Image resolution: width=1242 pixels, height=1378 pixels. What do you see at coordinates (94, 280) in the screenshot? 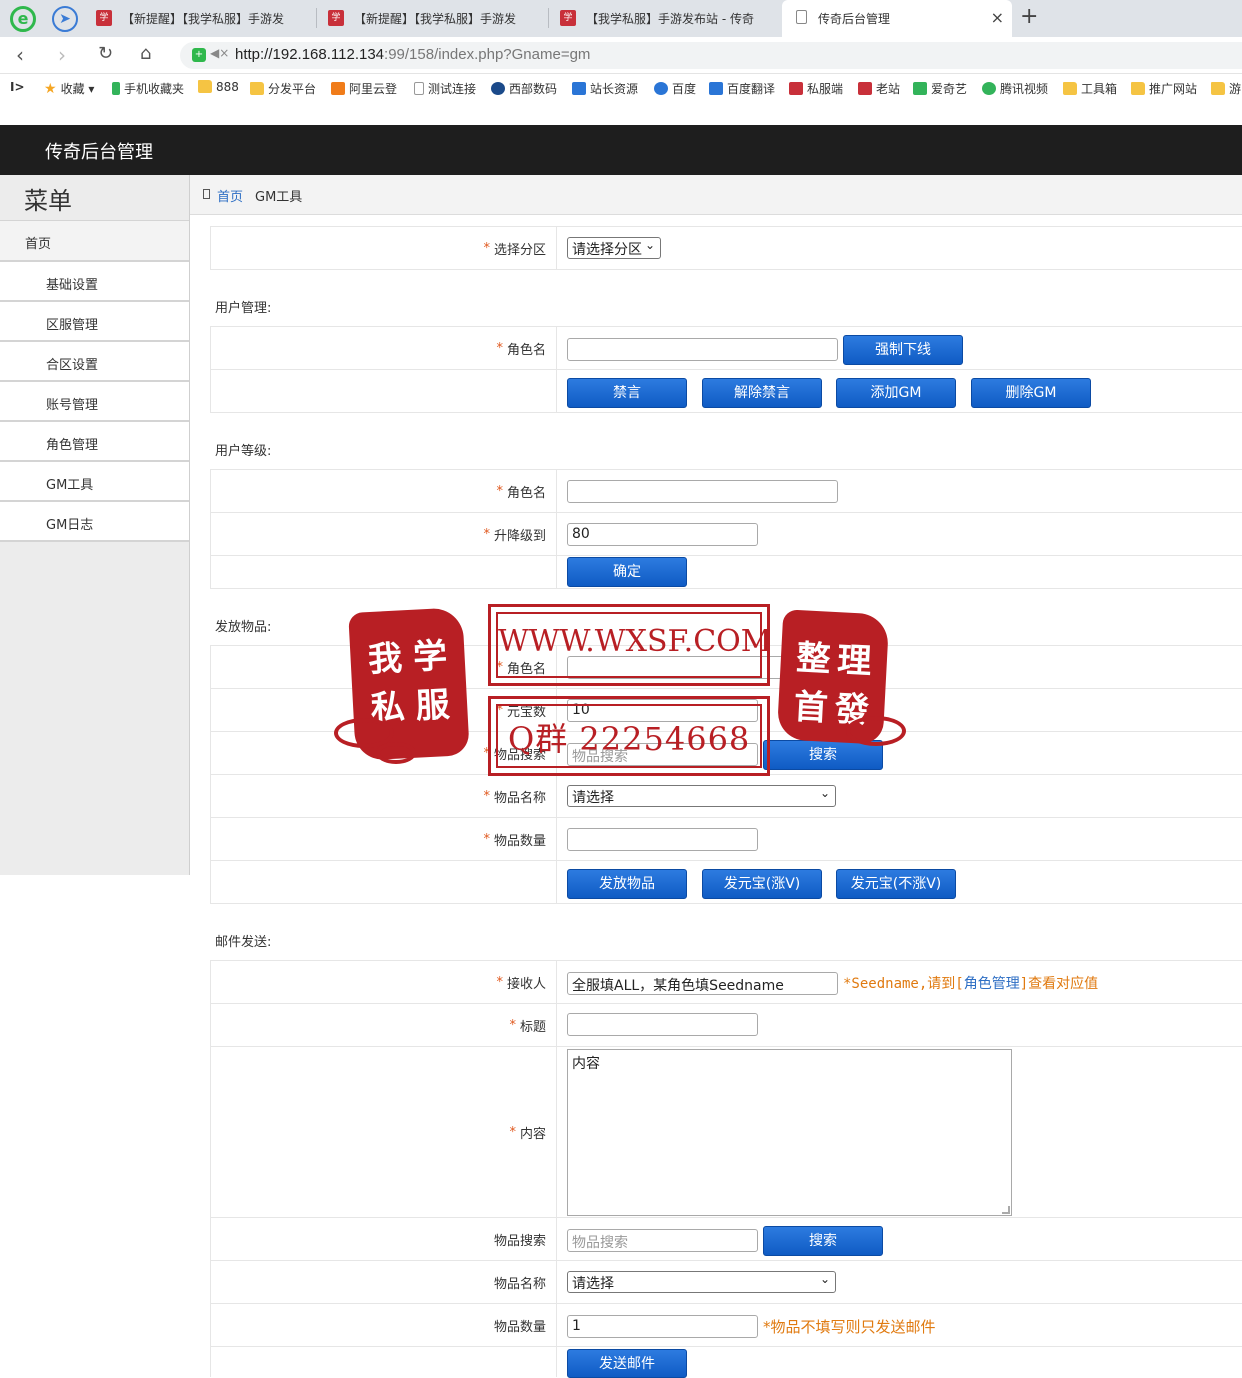
I see `sidebar-item-basic-settings: 基础设置` at bounding box center [94, 280].